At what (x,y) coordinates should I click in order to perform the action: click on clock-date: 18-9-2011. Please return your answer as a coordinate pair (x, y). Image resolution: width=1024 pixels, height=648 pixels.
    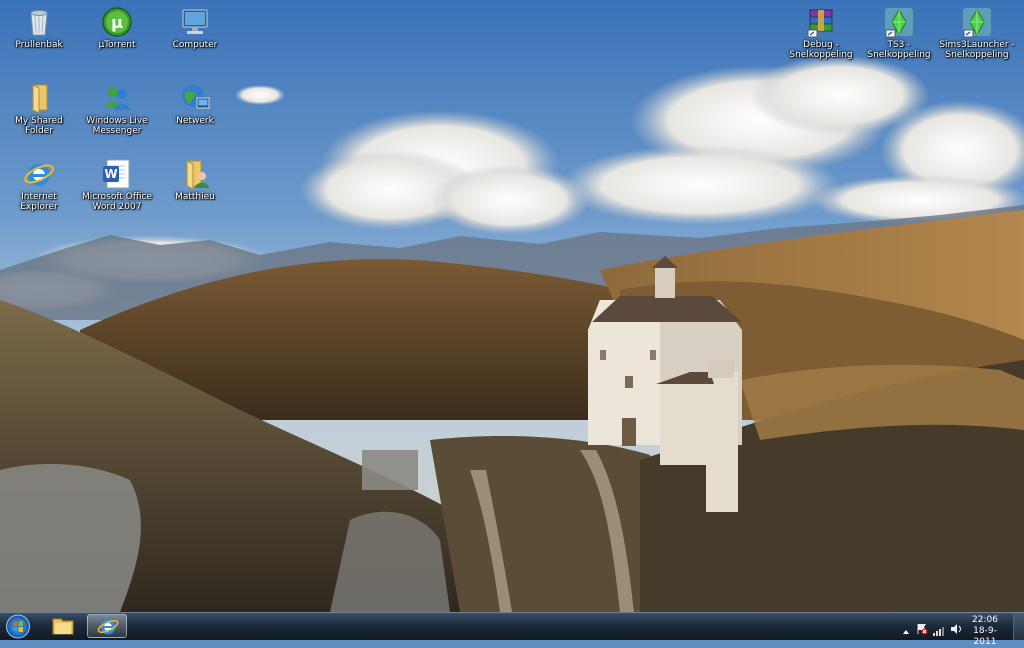
    Looking at the image, I should click on (985, 636).